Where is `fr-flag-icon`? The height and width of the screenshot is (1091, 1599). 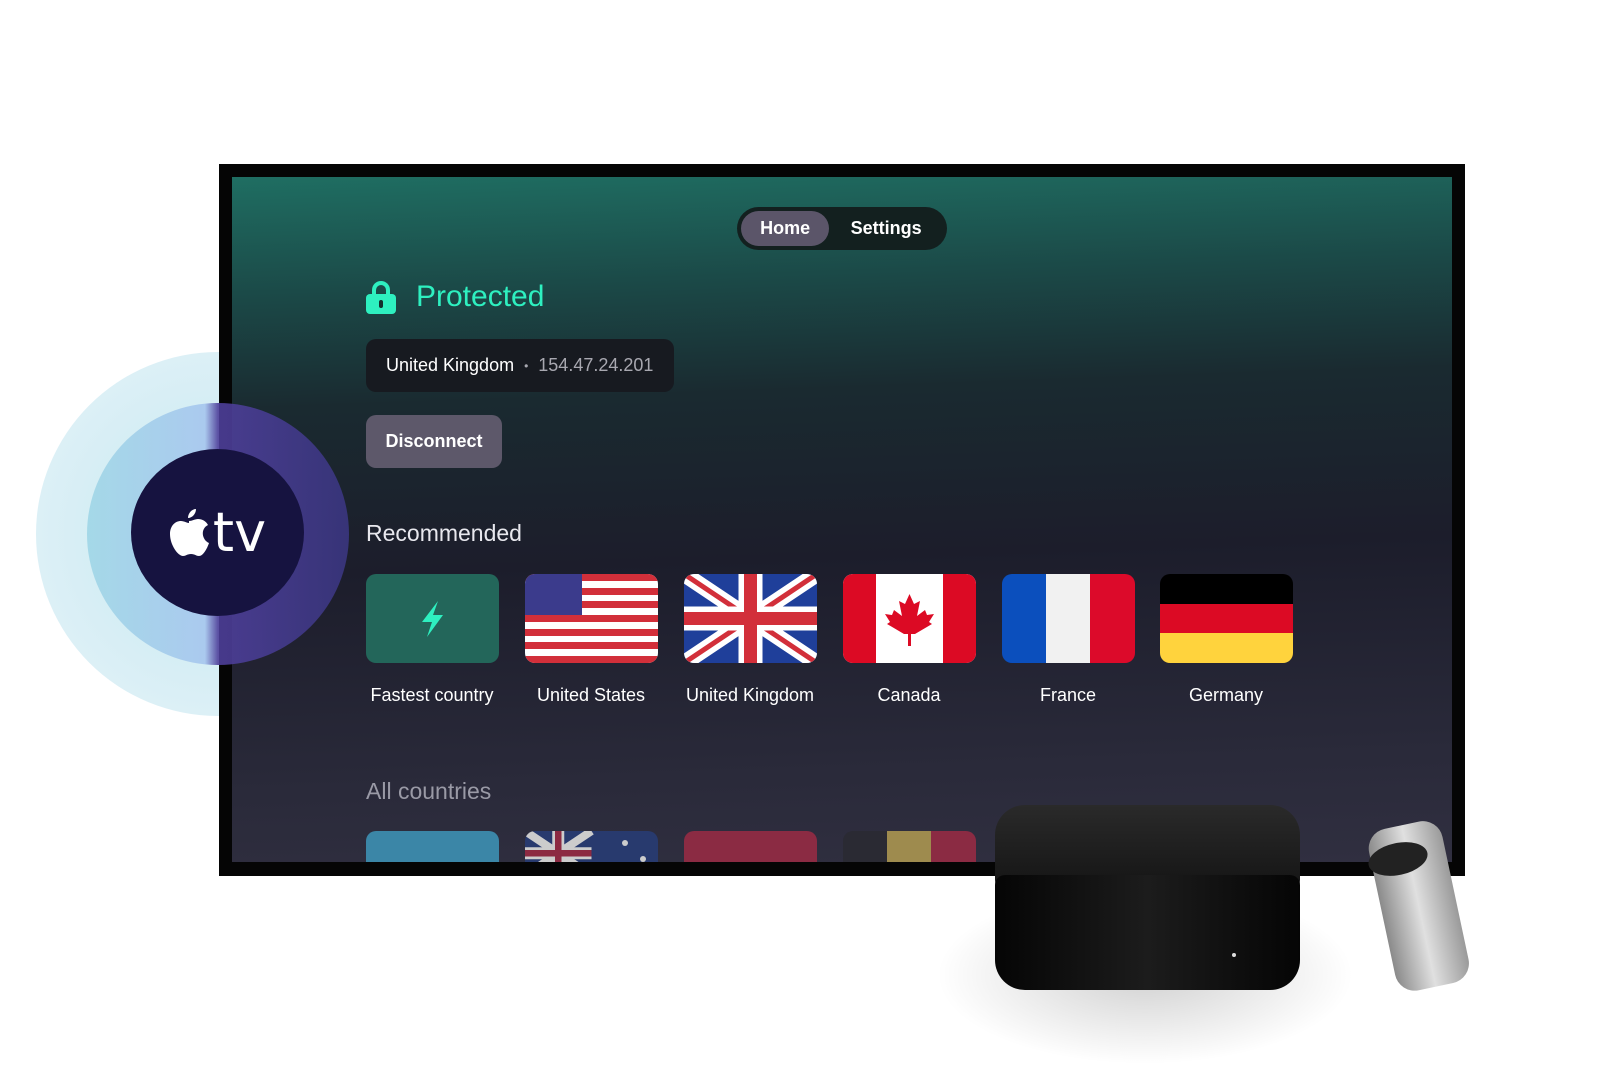
fr-flag-icon is located at coordinates (1068, 618).